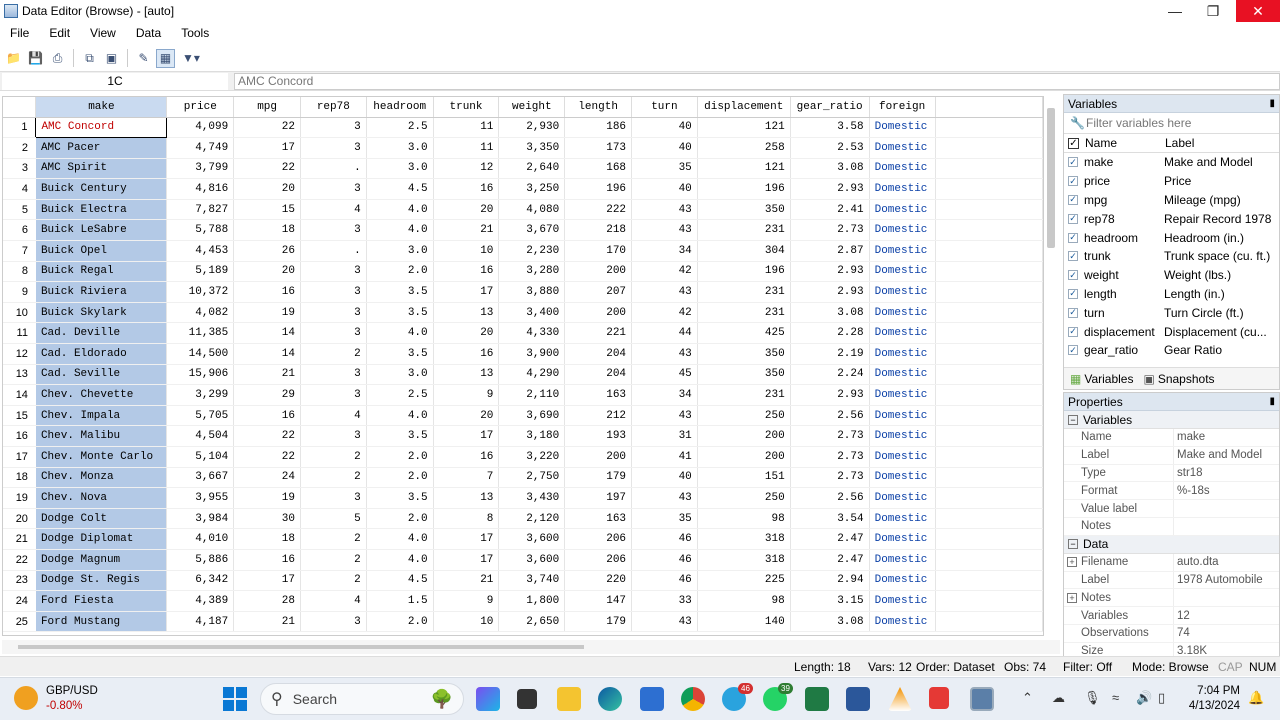  I want to click on variable-row: ✓ mpg Mileage (mpg), so click(1171, 200).